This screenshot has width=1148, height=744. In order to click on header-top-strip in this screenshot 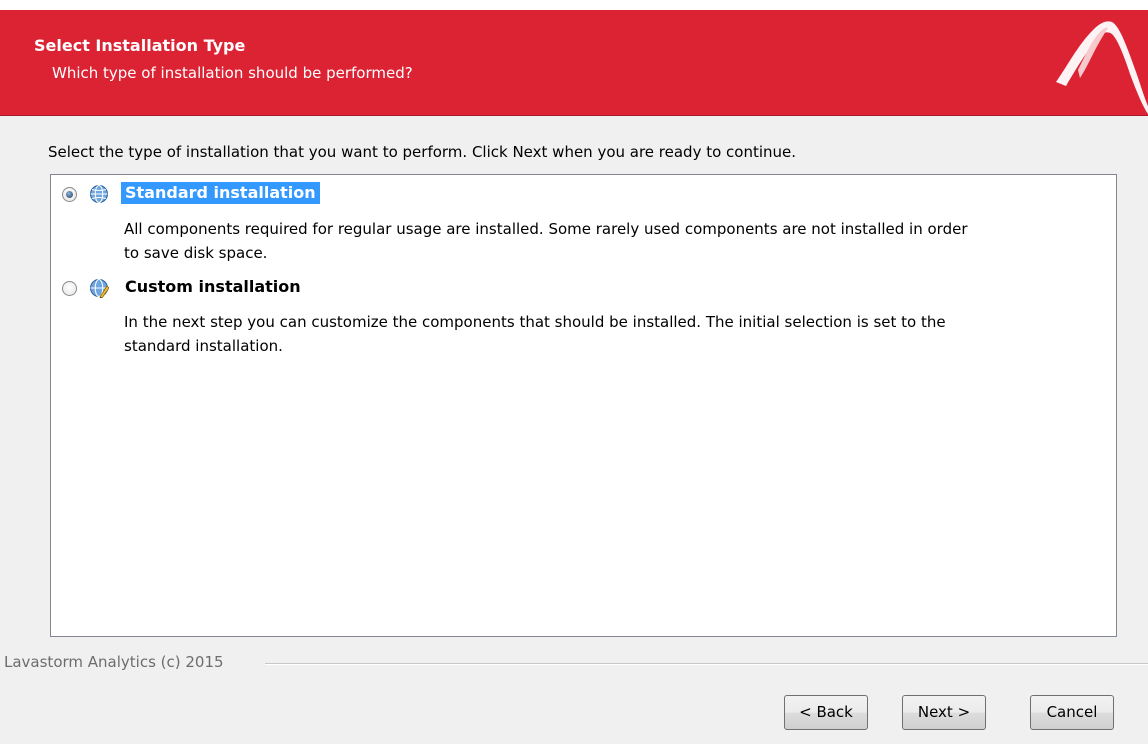, I will do `click(574, 5)`.